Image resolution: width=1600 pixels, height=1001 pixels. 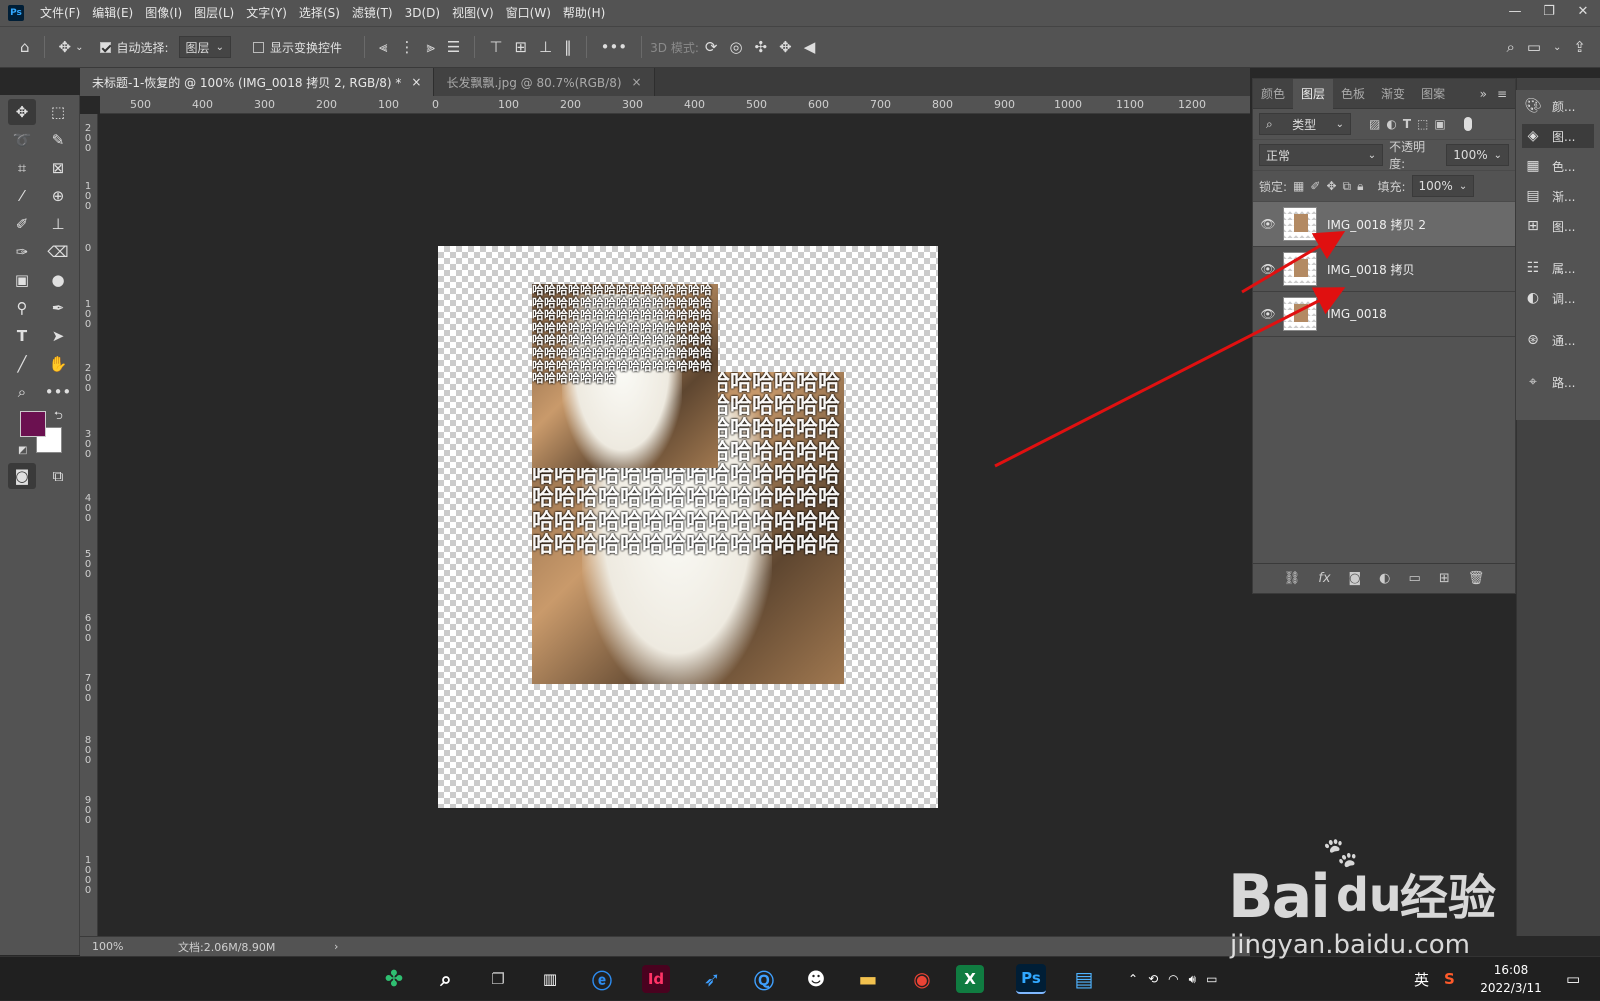 What do you see at coordinates (60, 13) in the screenshot?
I see `menu-file: 文件(F)` at bounding box center [60, 13].